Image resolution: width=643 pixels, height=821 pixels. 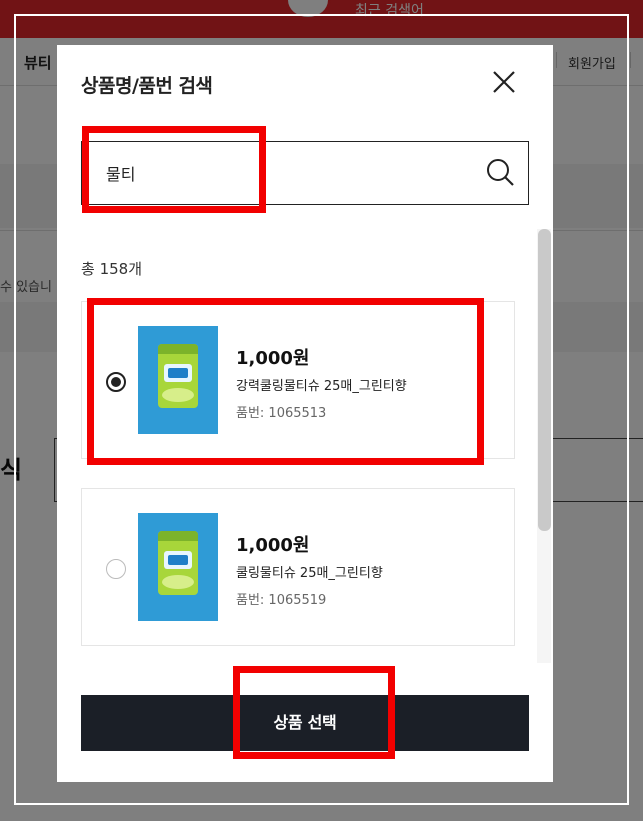 What do you see at coordinates (147, 86) in the screenshot?
I see `modal-title: 상품명/품번 검색` at bounding box center [147, 86].